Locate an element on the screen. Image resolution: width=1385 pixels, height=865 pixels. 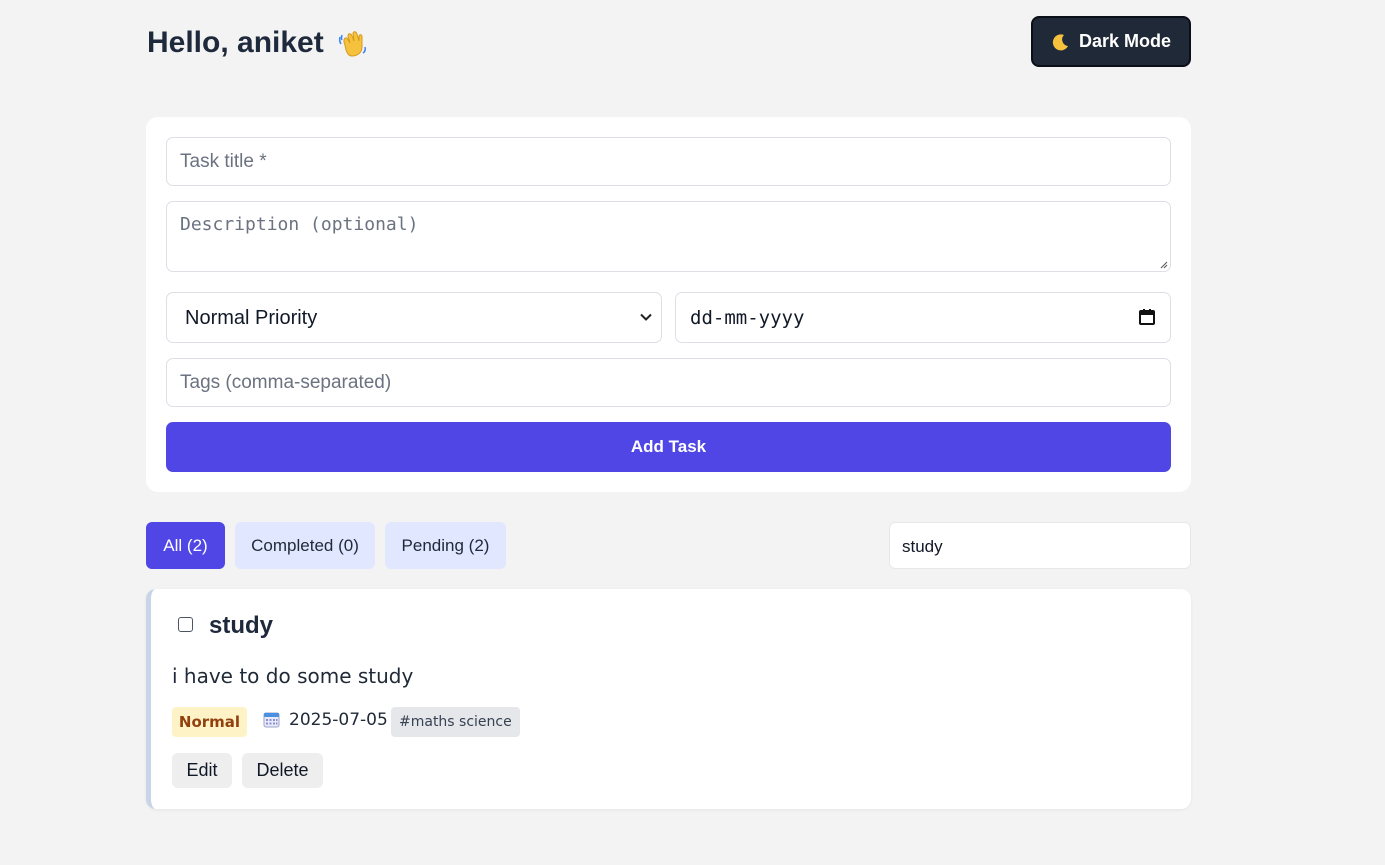
edit-button: Edit is located at coordinates (202, 770).